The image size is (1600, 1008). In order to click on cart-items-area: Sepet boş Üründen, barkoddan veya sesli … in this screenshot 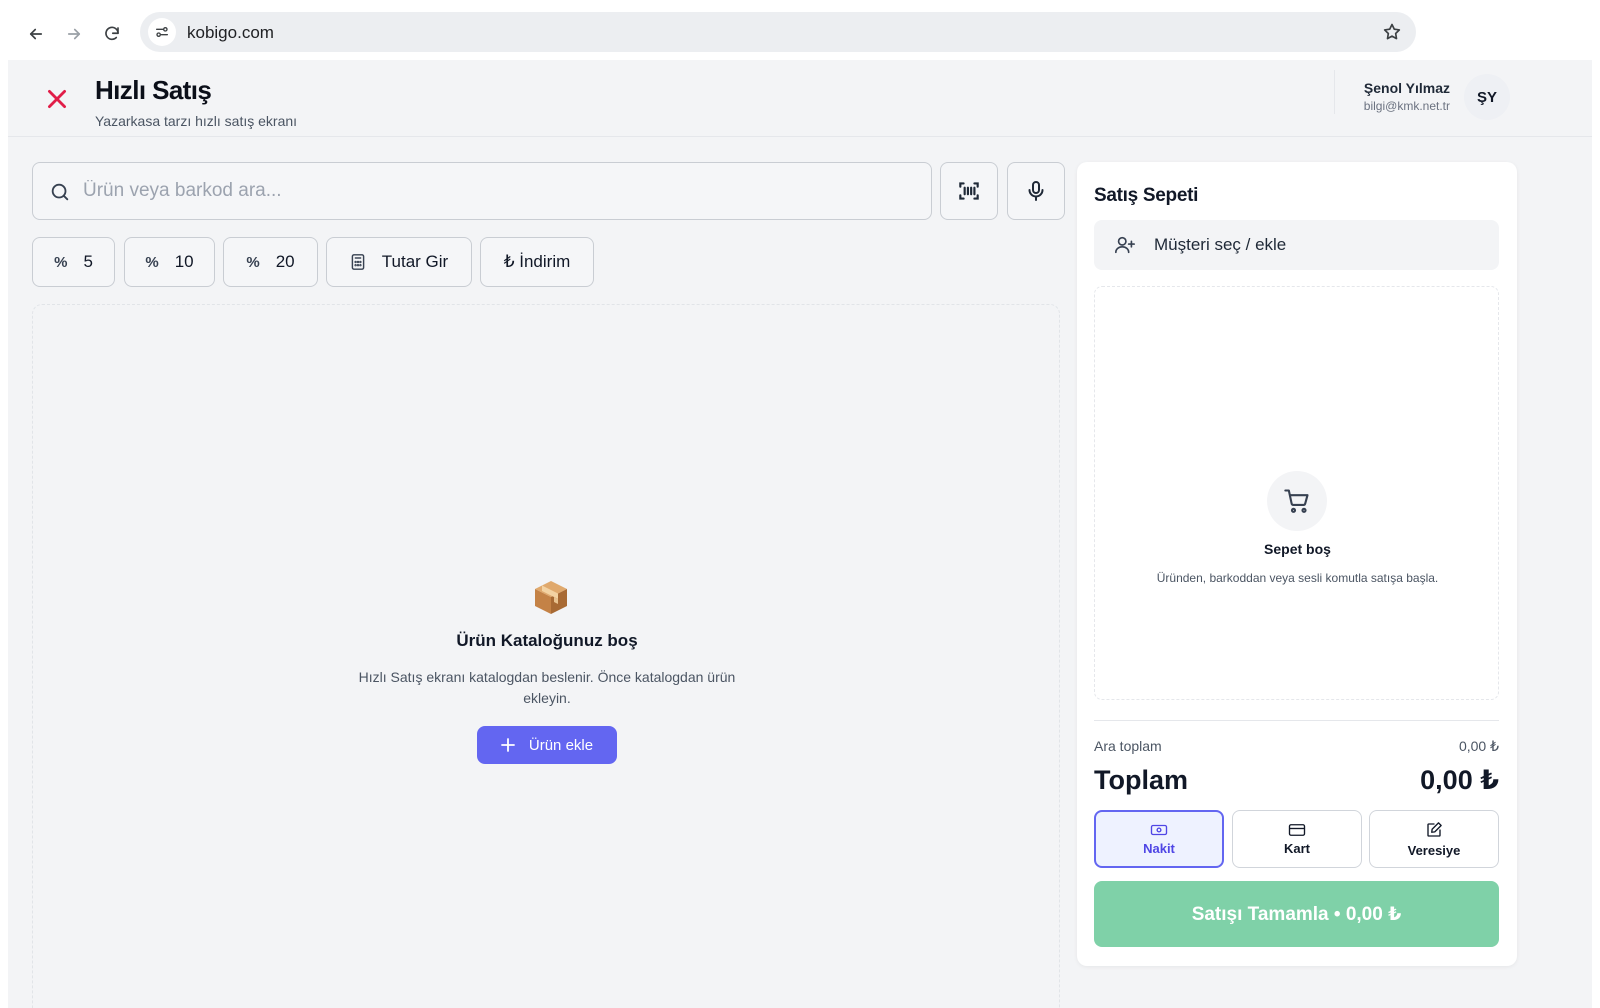, I will do `click(1296, 493)`.